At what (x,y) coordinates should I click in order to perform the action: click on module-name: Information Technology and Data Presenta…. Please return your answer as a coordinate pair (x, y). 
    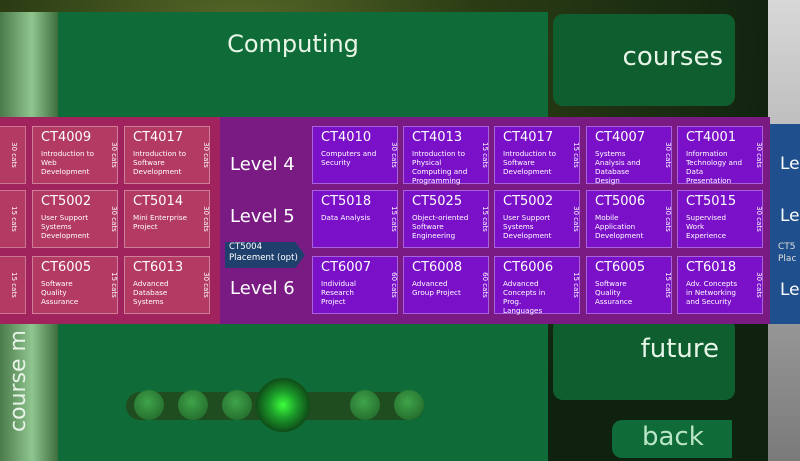
    Looking at the image, I should click on (714, 167).